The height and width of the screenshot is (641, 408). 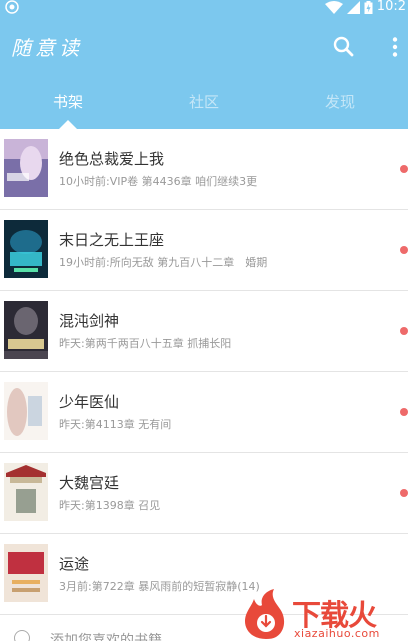 I want to click on book-update: 昨天:第4113章 无有间, so click(x=115, y=424).